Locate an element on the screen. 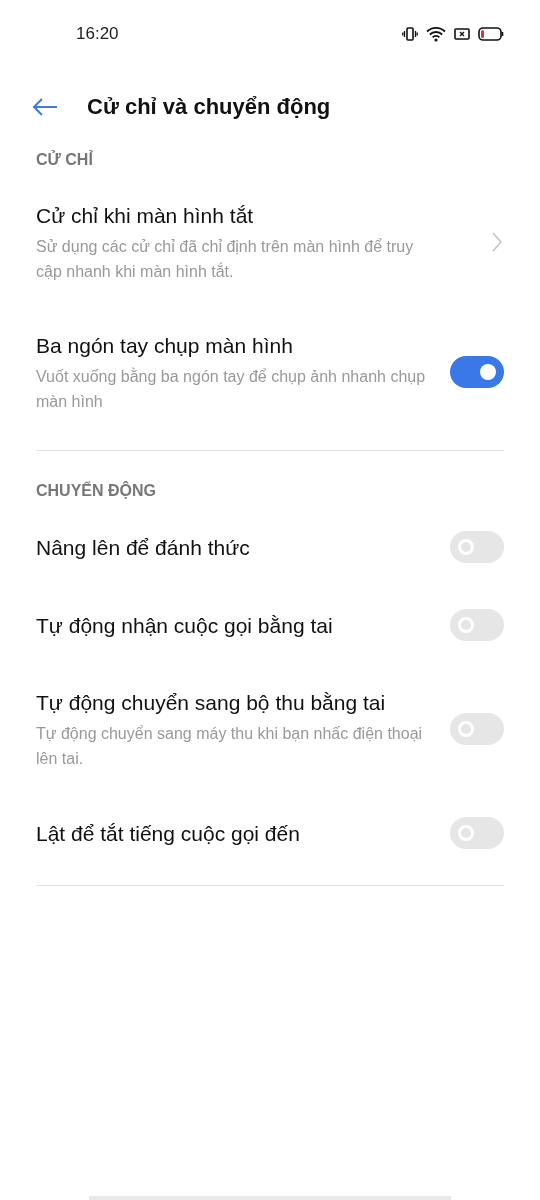 This screenshot has width=540, height=1200. back-button is located at coordinates (46, 107).